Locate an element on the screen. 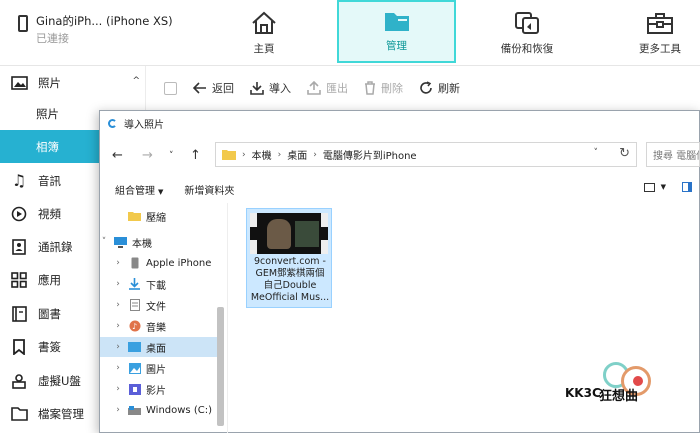 The image size is (700, 433). device-info: Gina的iPh... (iPhone XS) 已連接 is located at coordinates (95, 29).